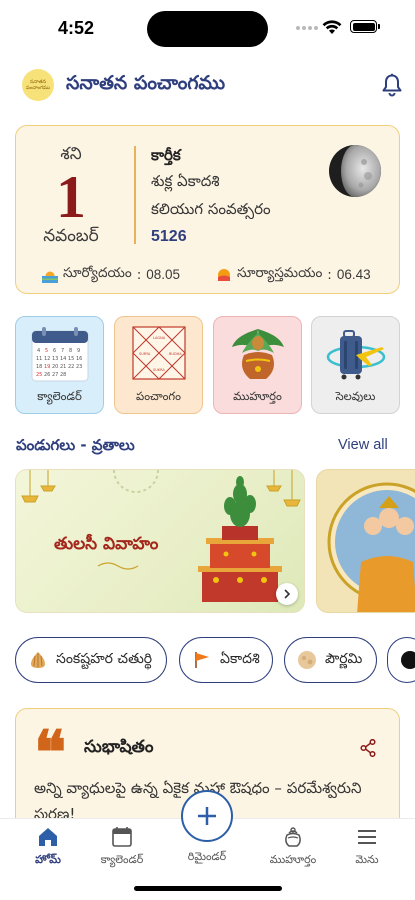  Describe the element at coordinates (163, 274) in the screenshot. I see `sunrise-time: 08.05` at that location.